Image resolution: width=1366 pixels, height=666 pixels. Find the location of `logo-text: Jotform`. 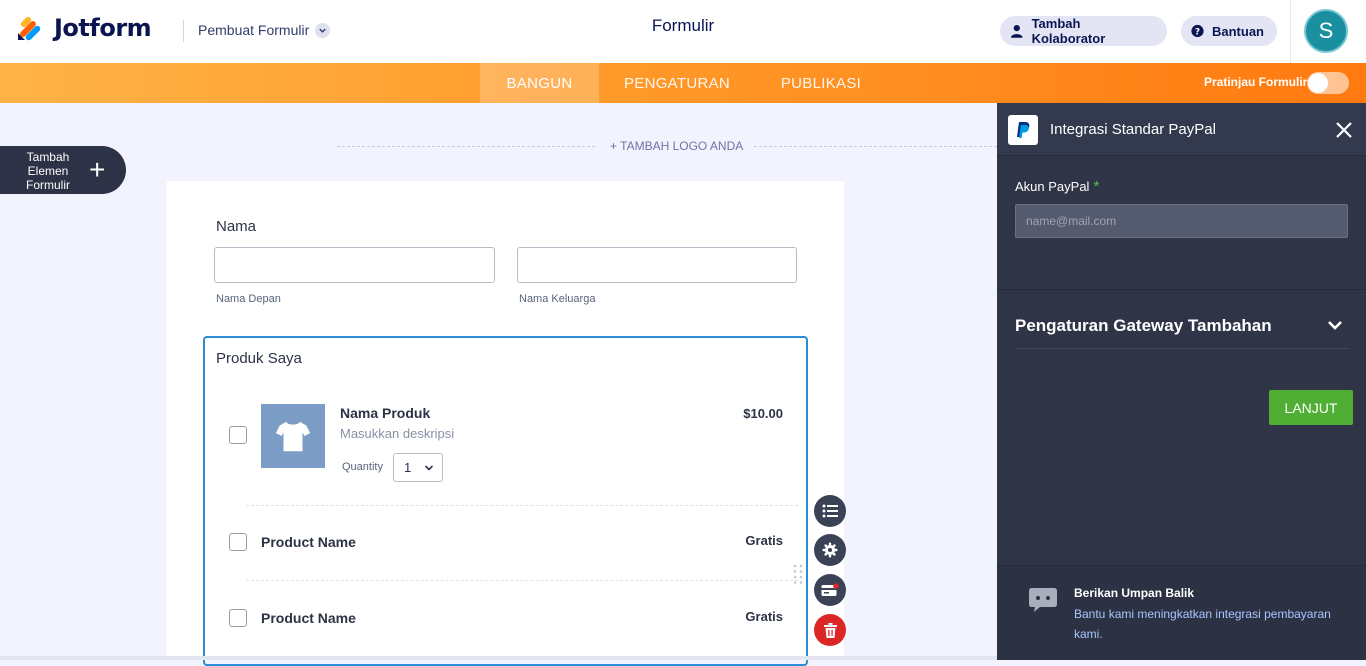

logo-text: Jotform is located at coordinates (103, 28).